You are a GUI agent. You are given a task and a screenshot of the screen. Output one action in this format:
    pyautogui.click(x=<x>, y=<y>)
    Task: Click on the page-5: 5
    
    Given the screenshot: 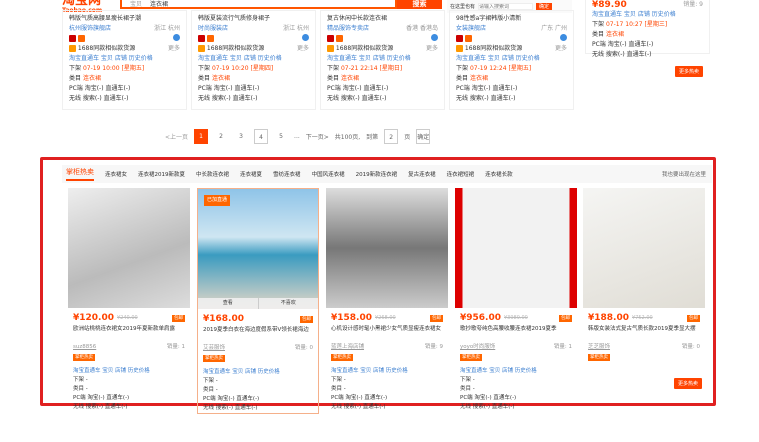 What is the action you would take?
    pyautogui.click(x=281, y=136)
    